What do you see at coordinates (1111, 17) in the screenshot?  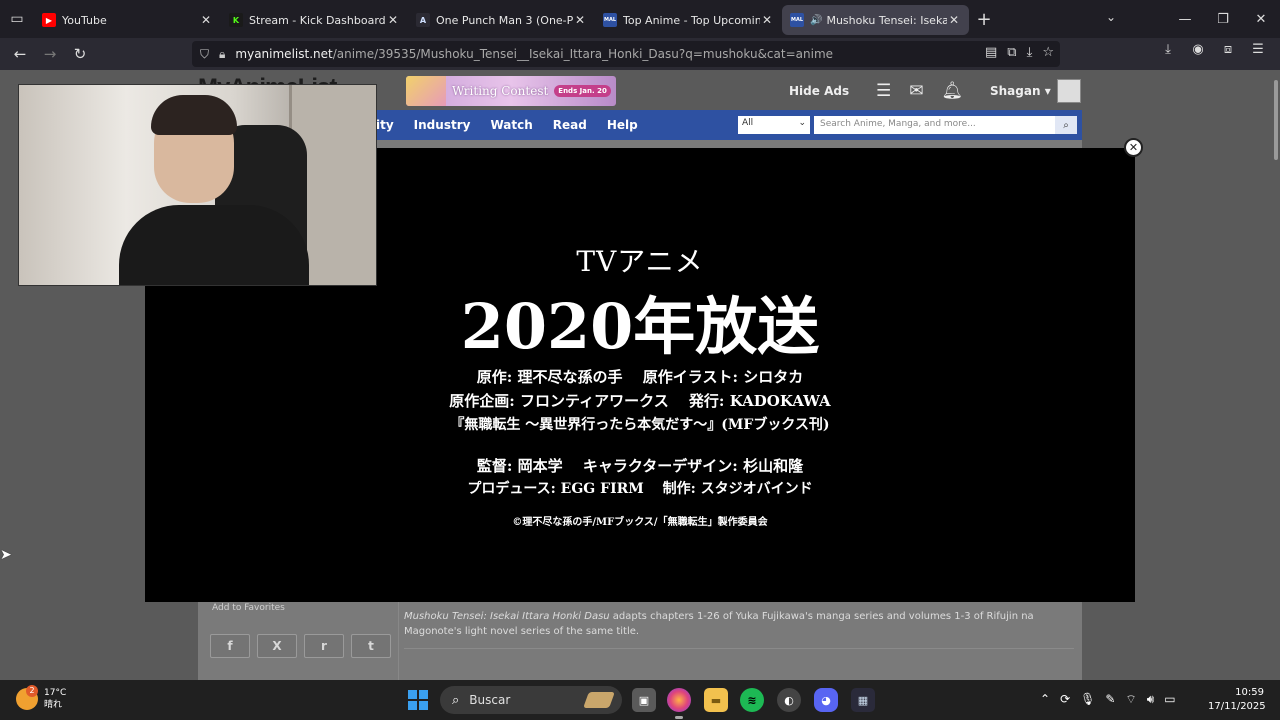 I see `chevron-down-icon: ⌄` at bounding box center [1111, 17].